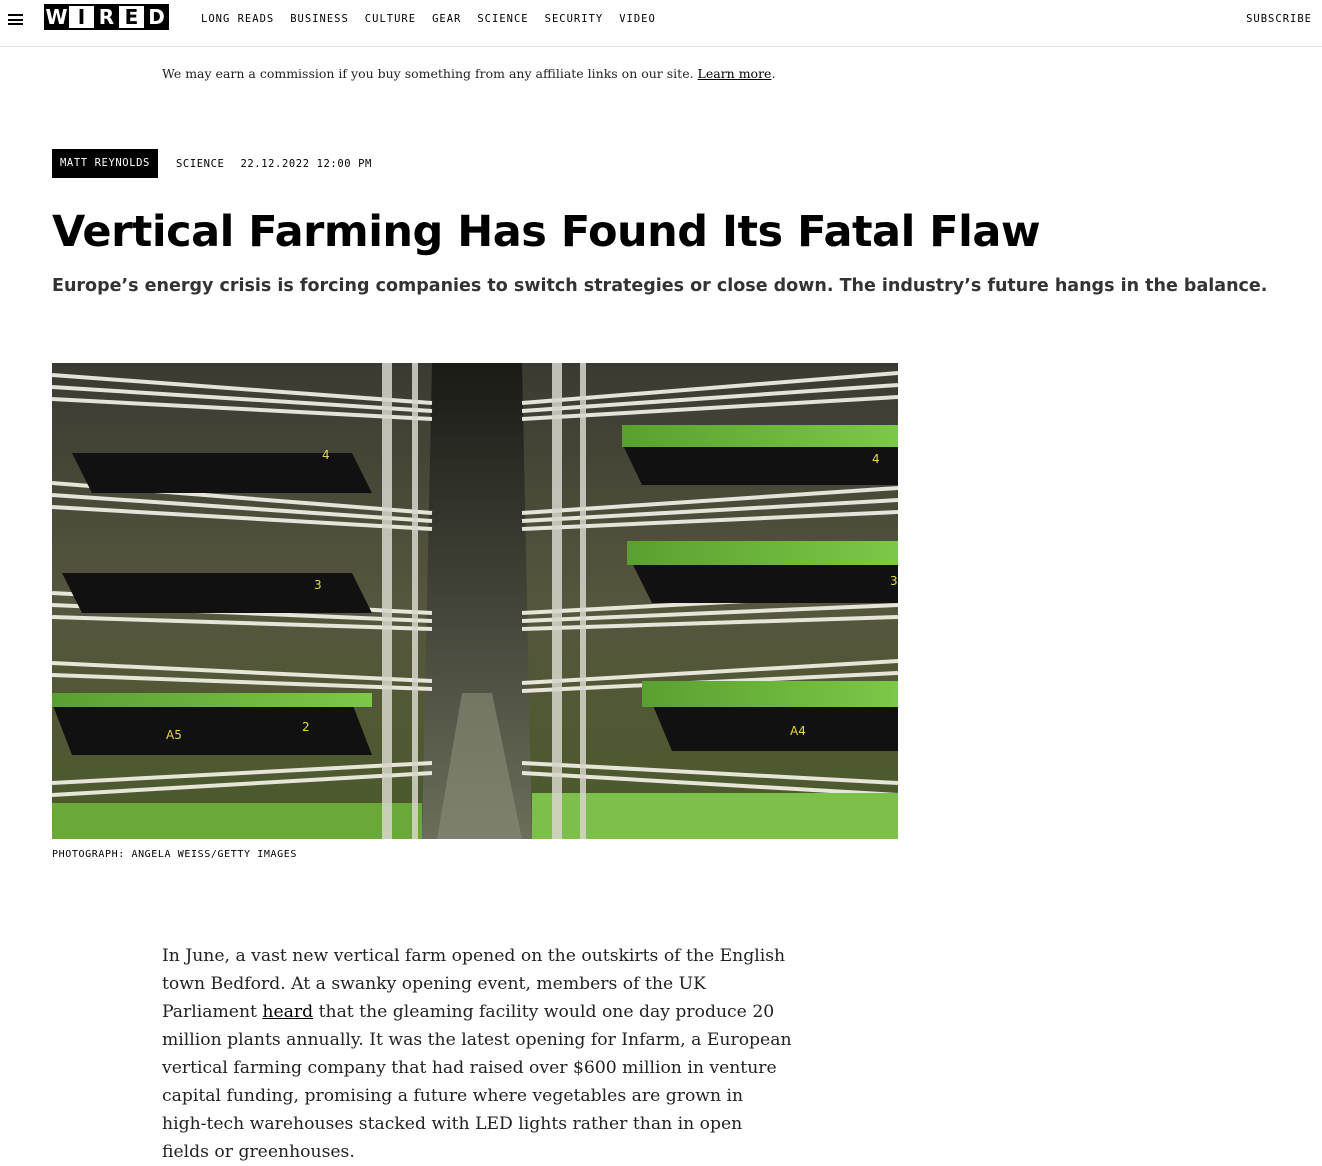 This screenshot has height=1166, width=1322. Describe the element at coordinates (131, 17) in the screenshot. I see `logo-letter: E` at that location.